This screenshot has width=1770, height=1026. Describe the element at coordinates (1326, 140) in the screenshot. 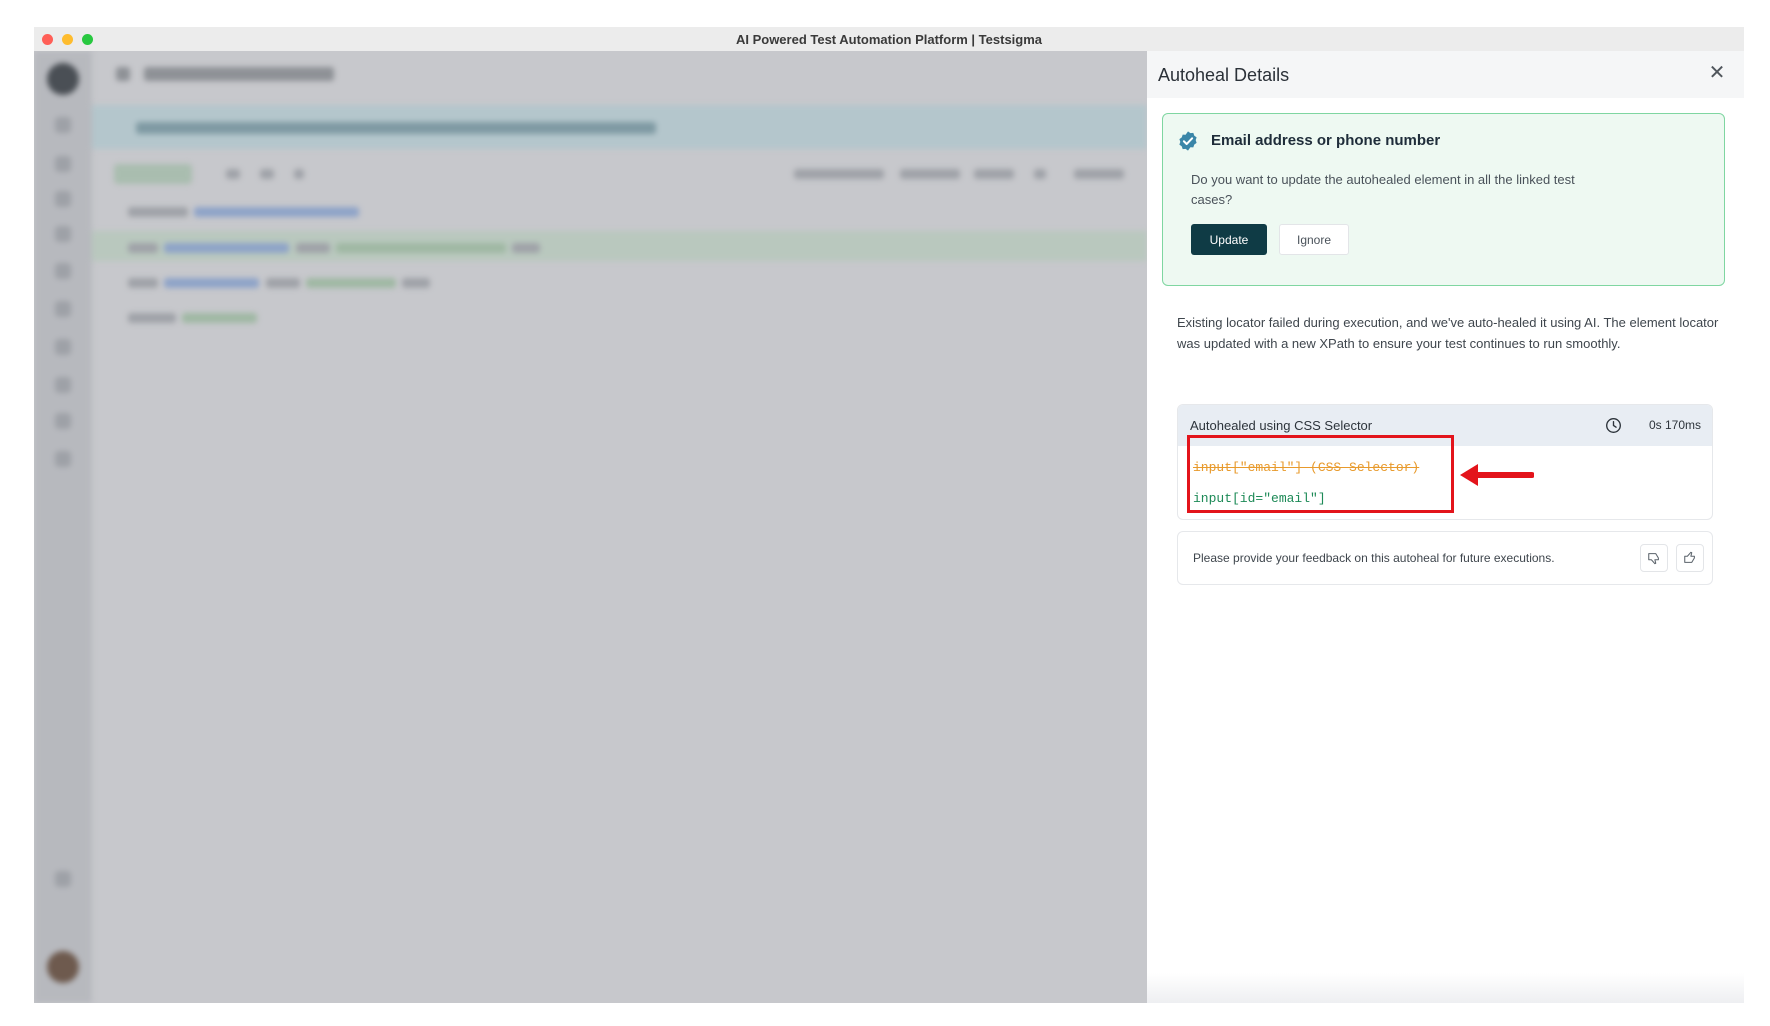

I see `element-name: Email address or phone number` at that location.